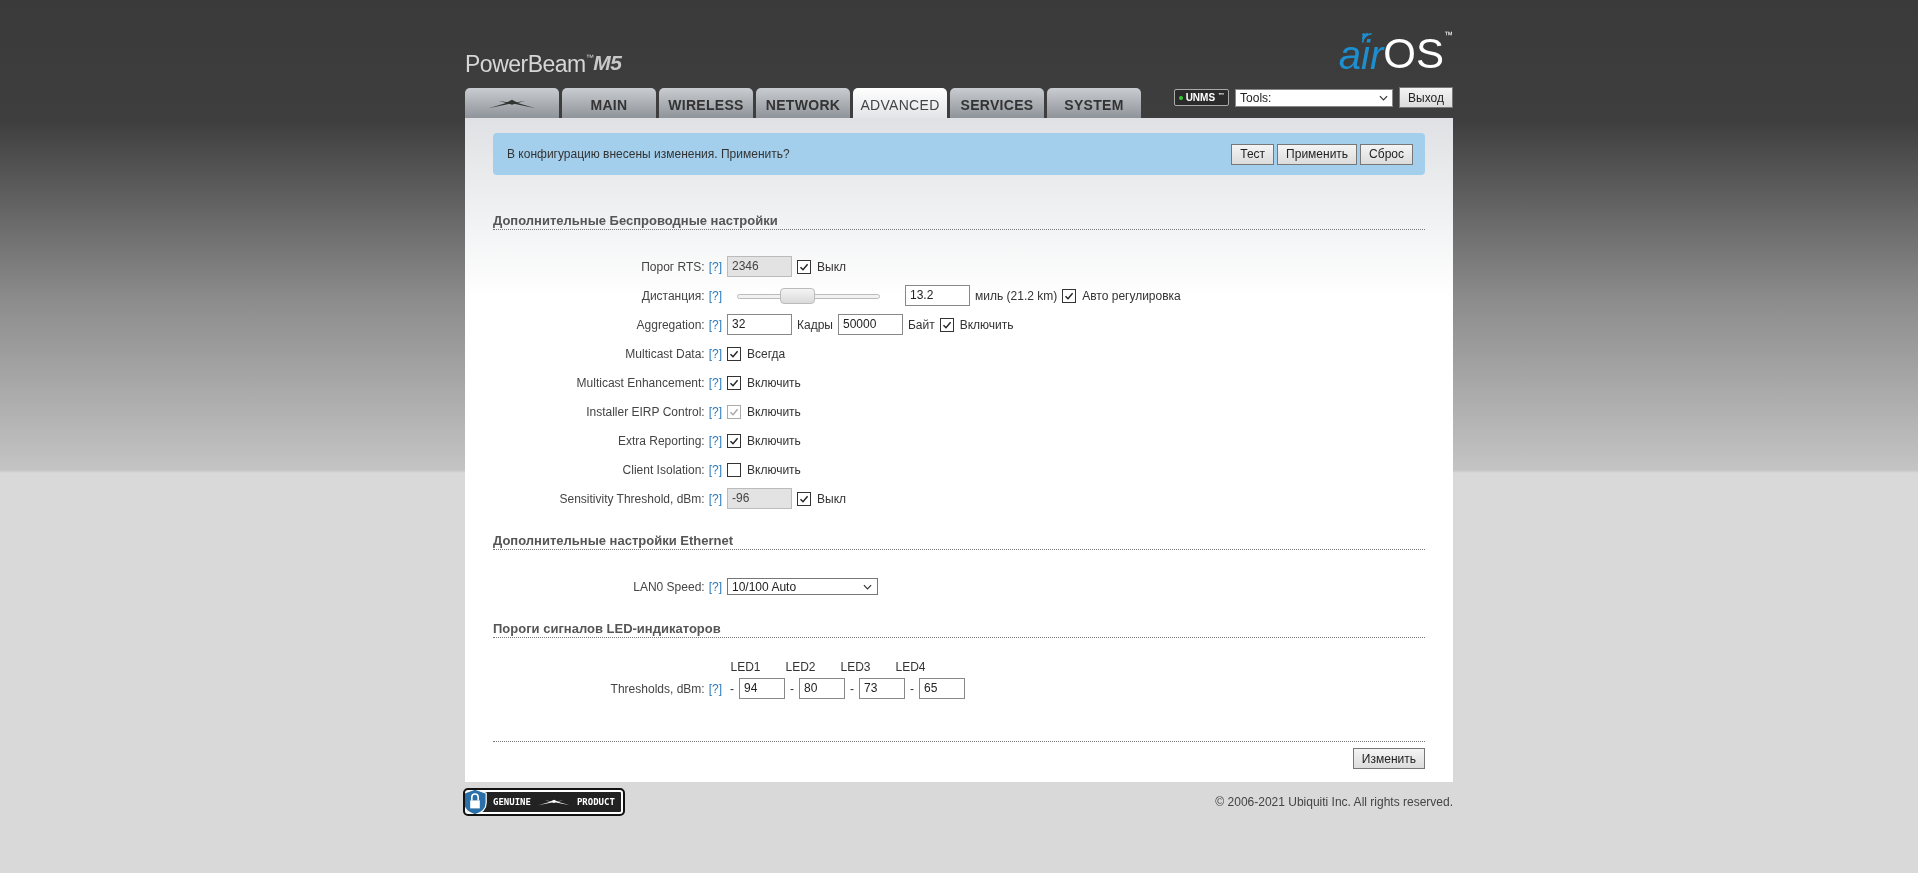 The width and height of the screenshot is (1918, 873). What do you see at coordinates (766, 353) in the screenshot?
I see `checkbox-label: Всегда` at bounding box center [766, 353].